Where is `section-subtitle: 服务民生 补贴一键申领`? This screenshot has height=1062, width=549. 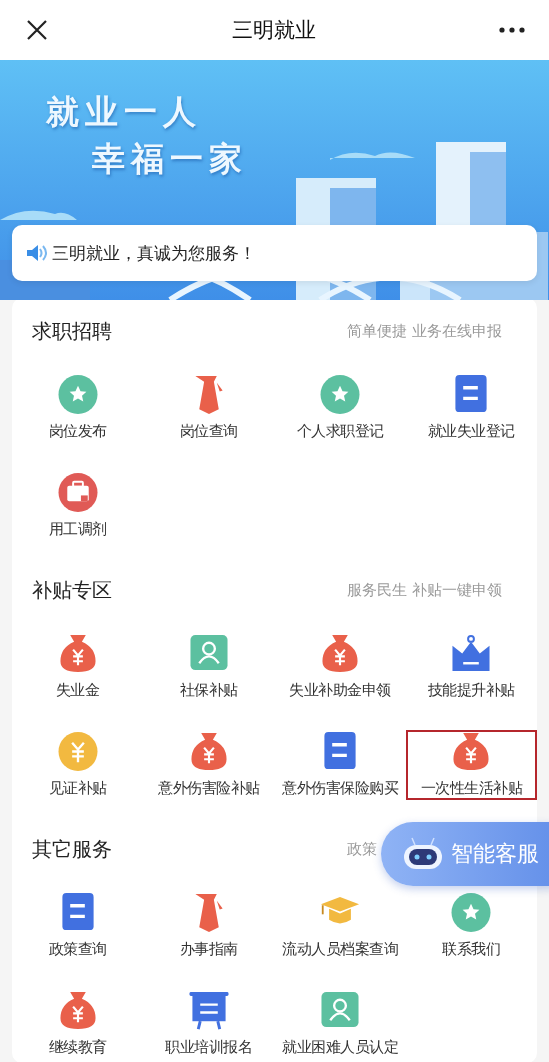
section-subtitle: 服务民生 补贴一键申领 is located at coordinates (424, 590).